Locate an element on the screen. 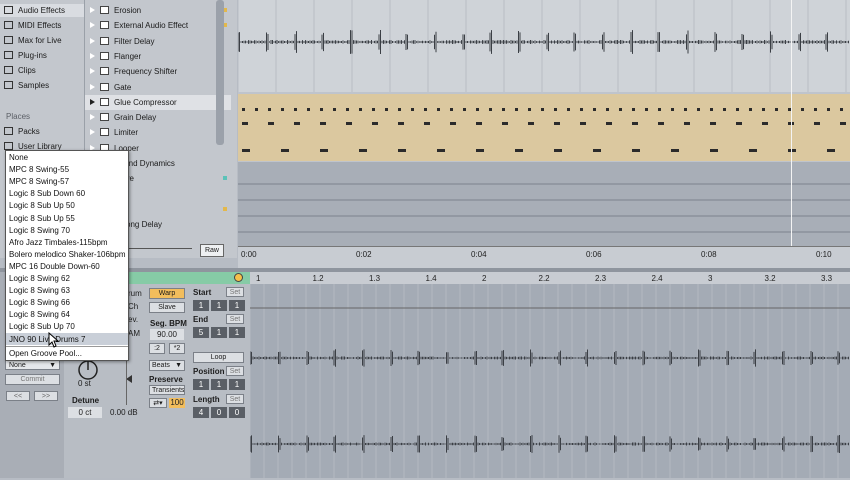 This screenshot has width=850, height=480. groove-menu-item: MPC 8 Swing-55 is located at coordinates (39, 170).